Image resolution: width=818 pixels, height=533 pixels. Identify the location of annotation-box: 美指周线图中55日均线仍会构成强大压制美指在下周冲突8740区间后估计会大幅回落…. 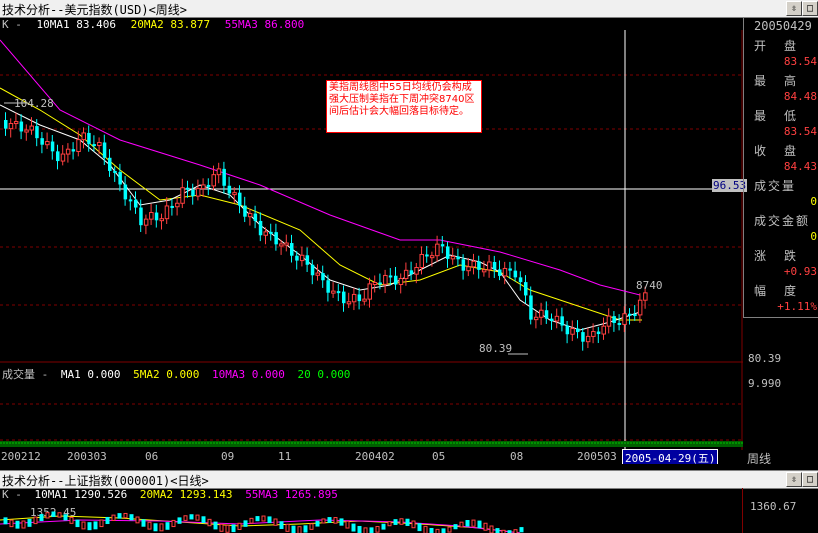
(404, 106).